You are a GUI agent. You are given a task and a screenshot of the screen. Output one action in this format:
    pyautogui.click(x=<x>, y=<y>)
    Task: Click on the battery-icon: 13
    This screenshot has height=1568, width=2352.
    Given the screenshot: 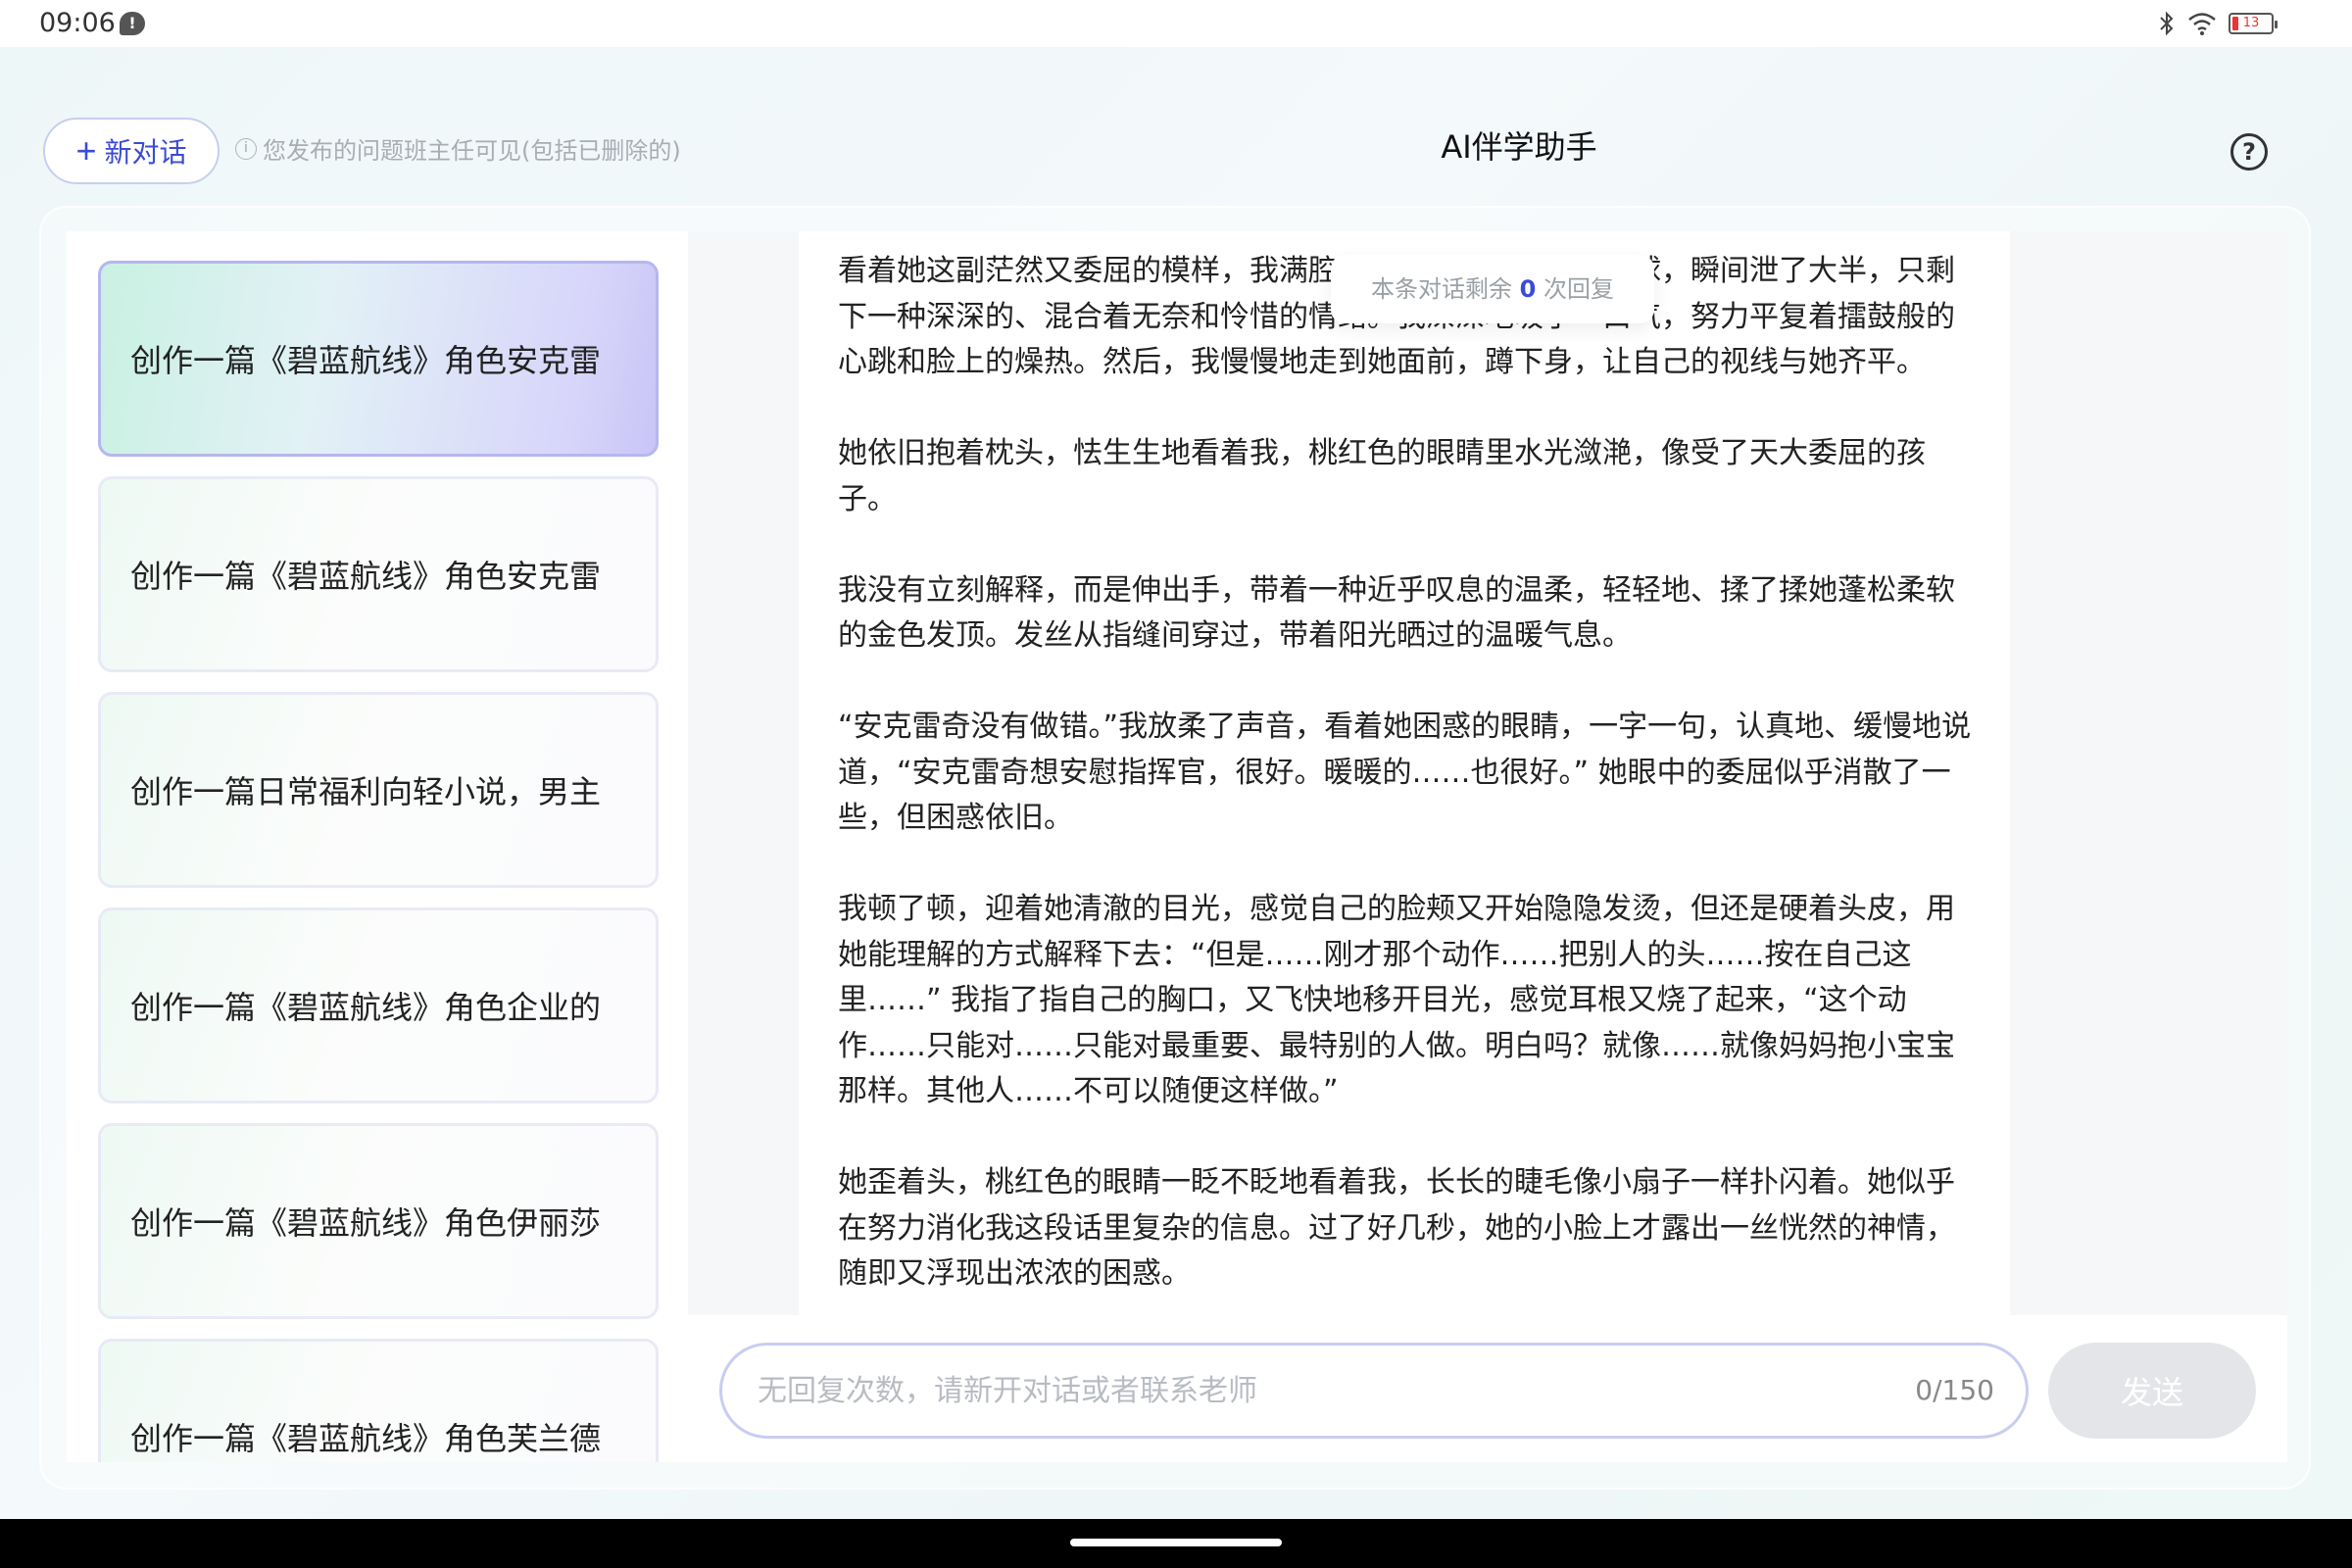 What is the action you would take?
    pyautogui.click(x=2253, y=23)
    